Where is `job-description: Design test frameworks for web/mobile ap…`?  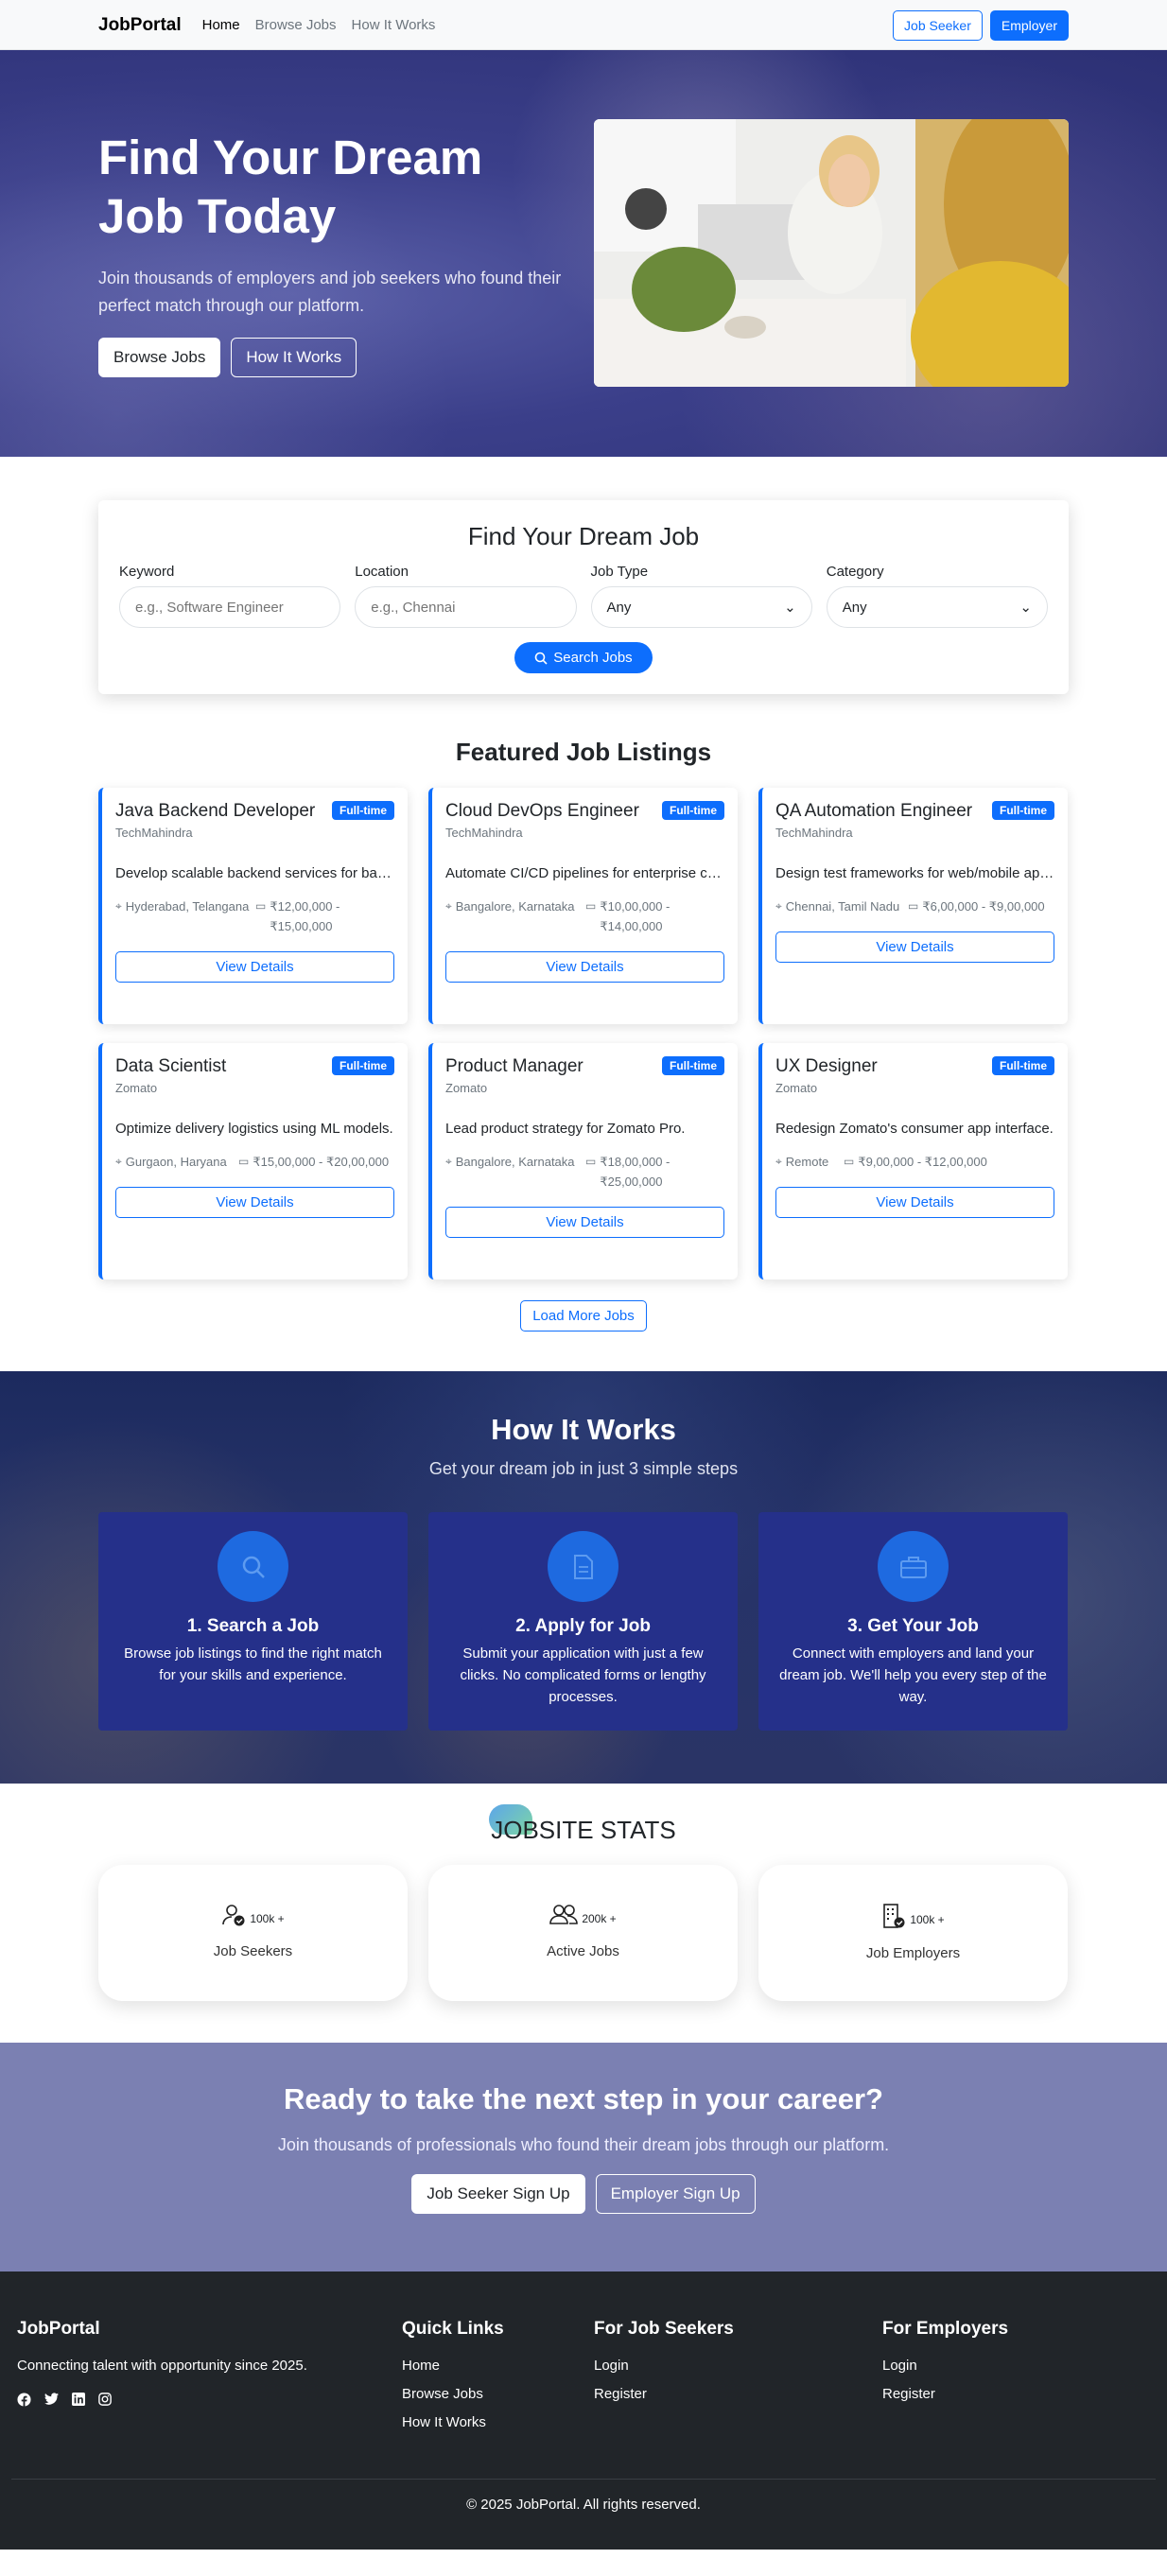 job-description: Design test frameworks for web/mobile ap… is located at coordinates (914, 873).